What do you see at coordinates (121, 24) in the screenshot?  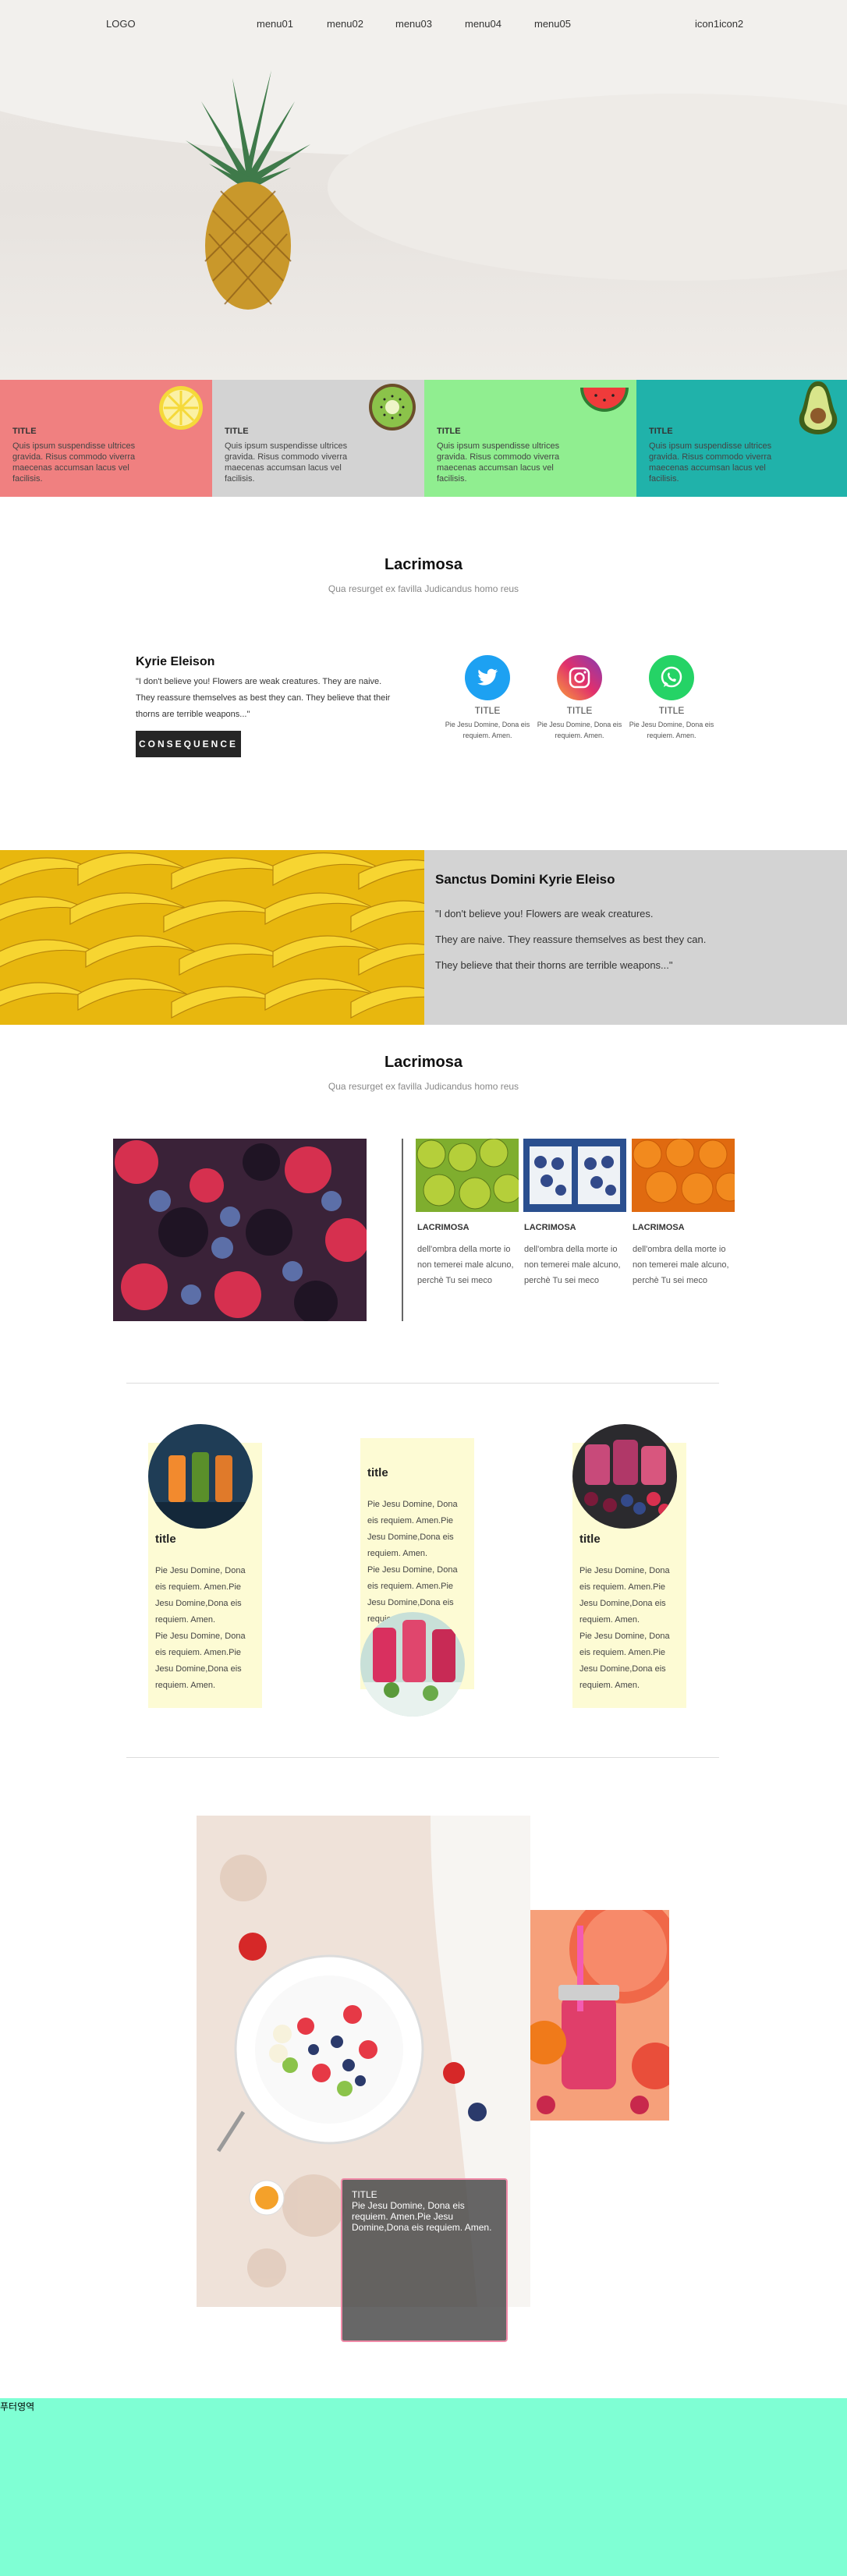 I see `logo: LOGO` at bounding box center [121, 24].